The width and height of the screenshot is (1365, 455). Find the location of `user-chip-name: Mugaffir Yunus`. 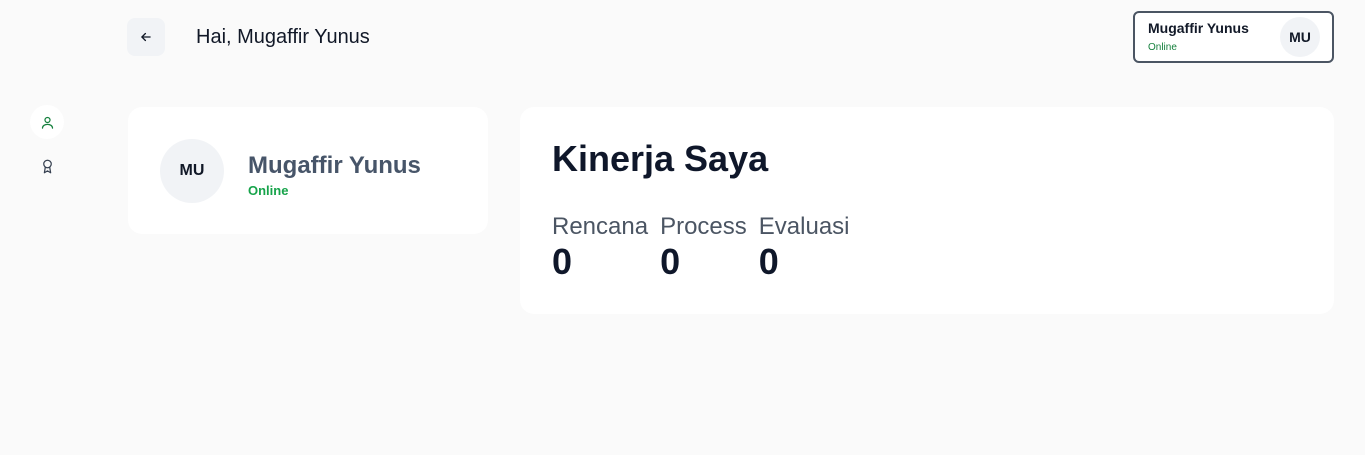

user-chip-name: Mugaffir Yunus is located at coordinates (1198, 28).